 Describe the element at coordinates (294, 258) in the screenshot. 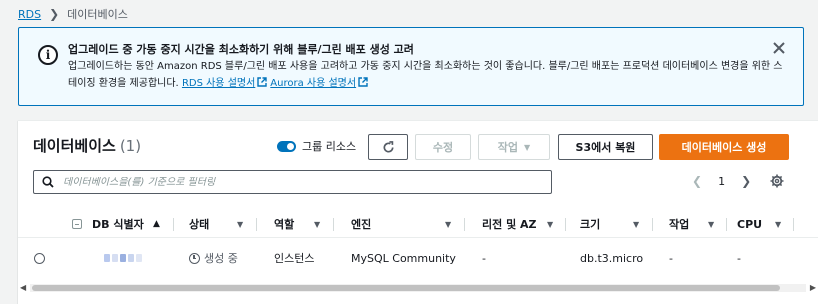

I see `role-cell: 인스턴스` at that location.